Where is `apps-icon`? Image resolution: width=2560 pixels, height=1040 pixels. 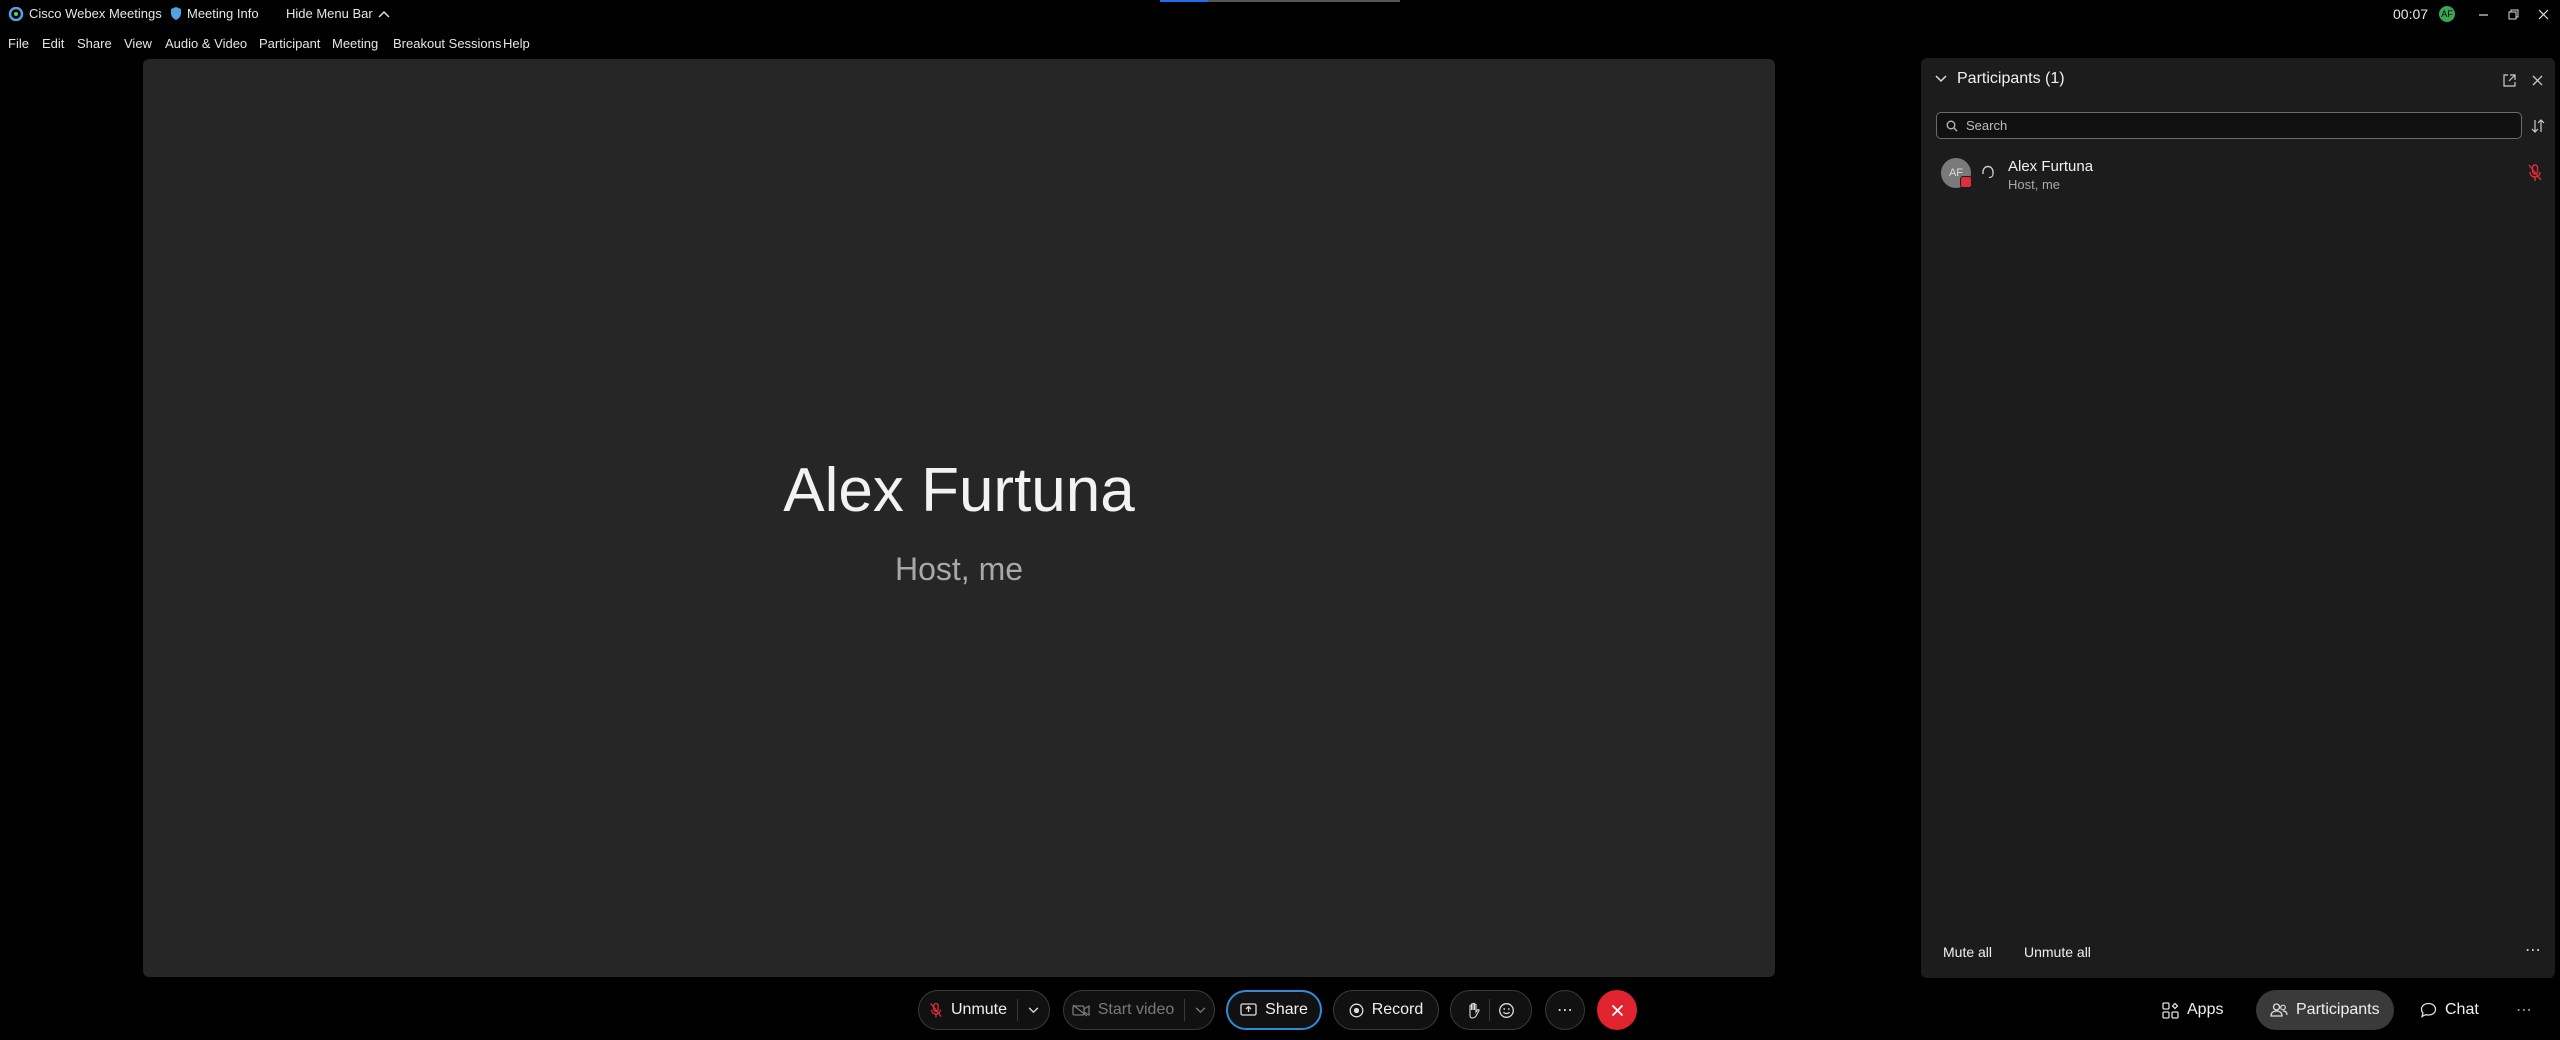 apps-icon is located at coordinates (2170, 1010).